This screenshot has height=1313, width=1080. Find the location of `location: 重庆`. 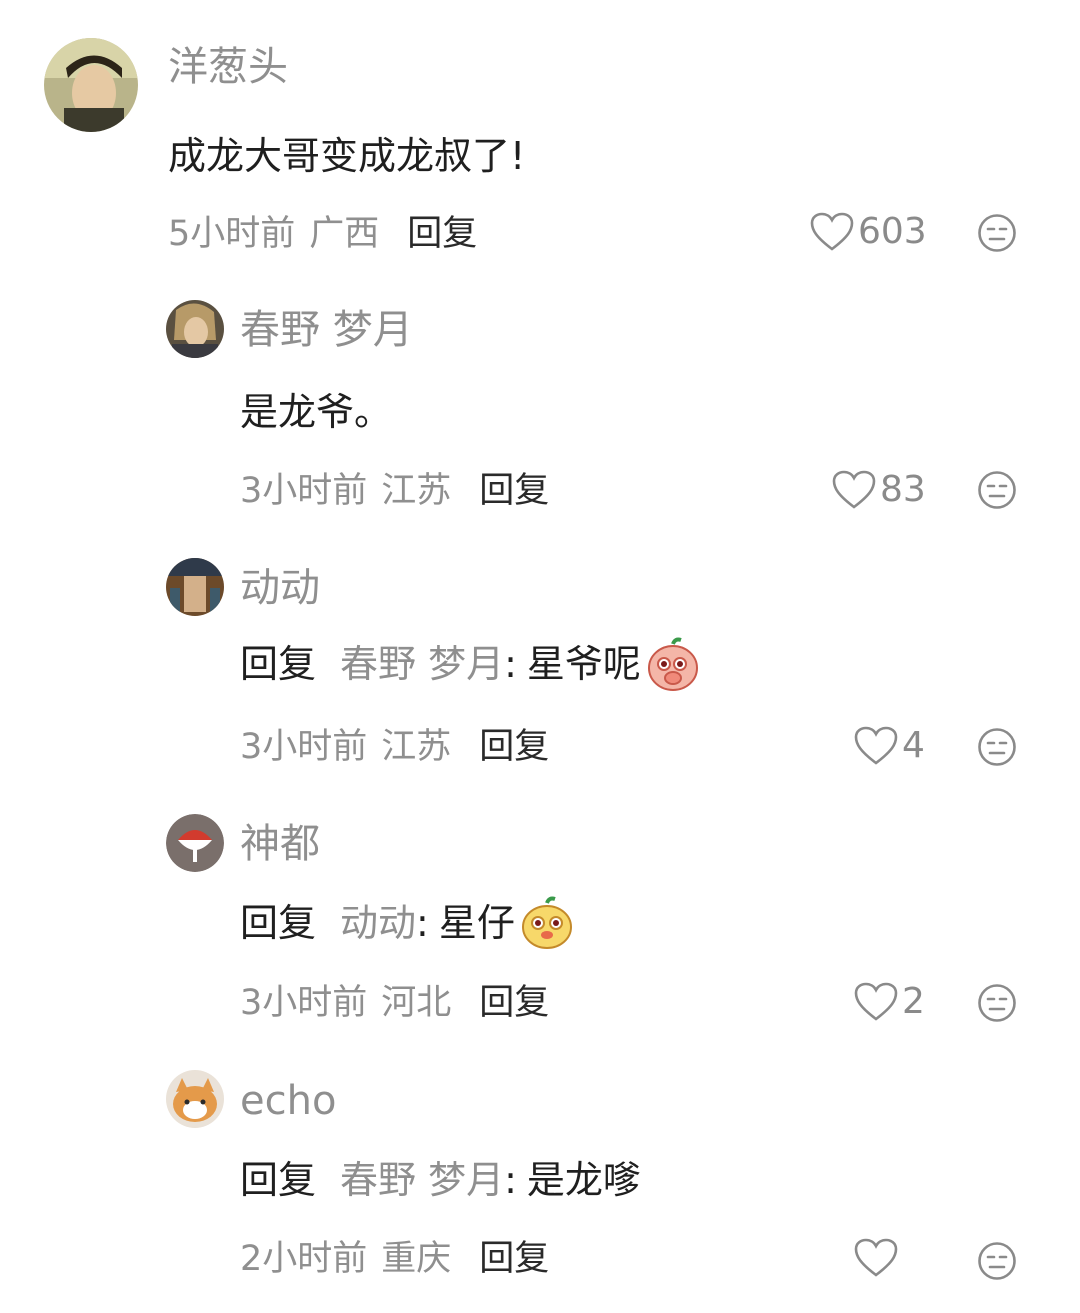

location: 重庆 is located at coordinates (416, 1259).